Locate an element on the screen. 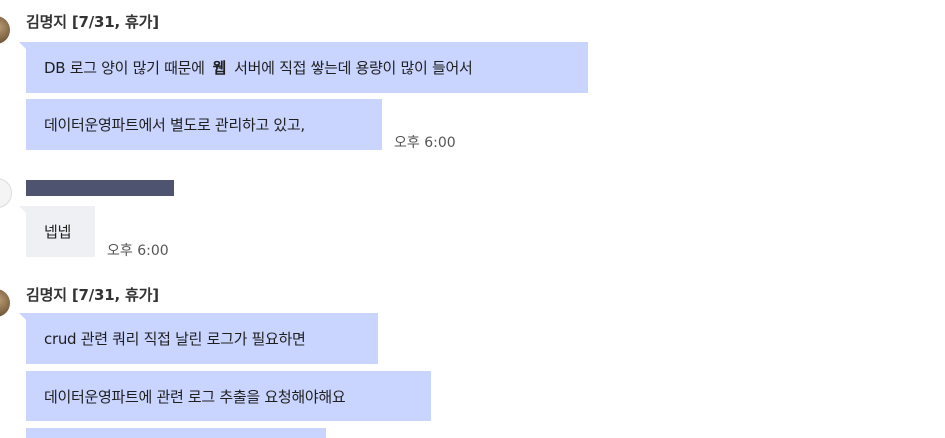 Image resolution: width=945 pixels, height=438 pixels. message-bubble: 데이터운영파트에 관련 로그 추출을 요청해야해요 is located at coordinates (228, 396).